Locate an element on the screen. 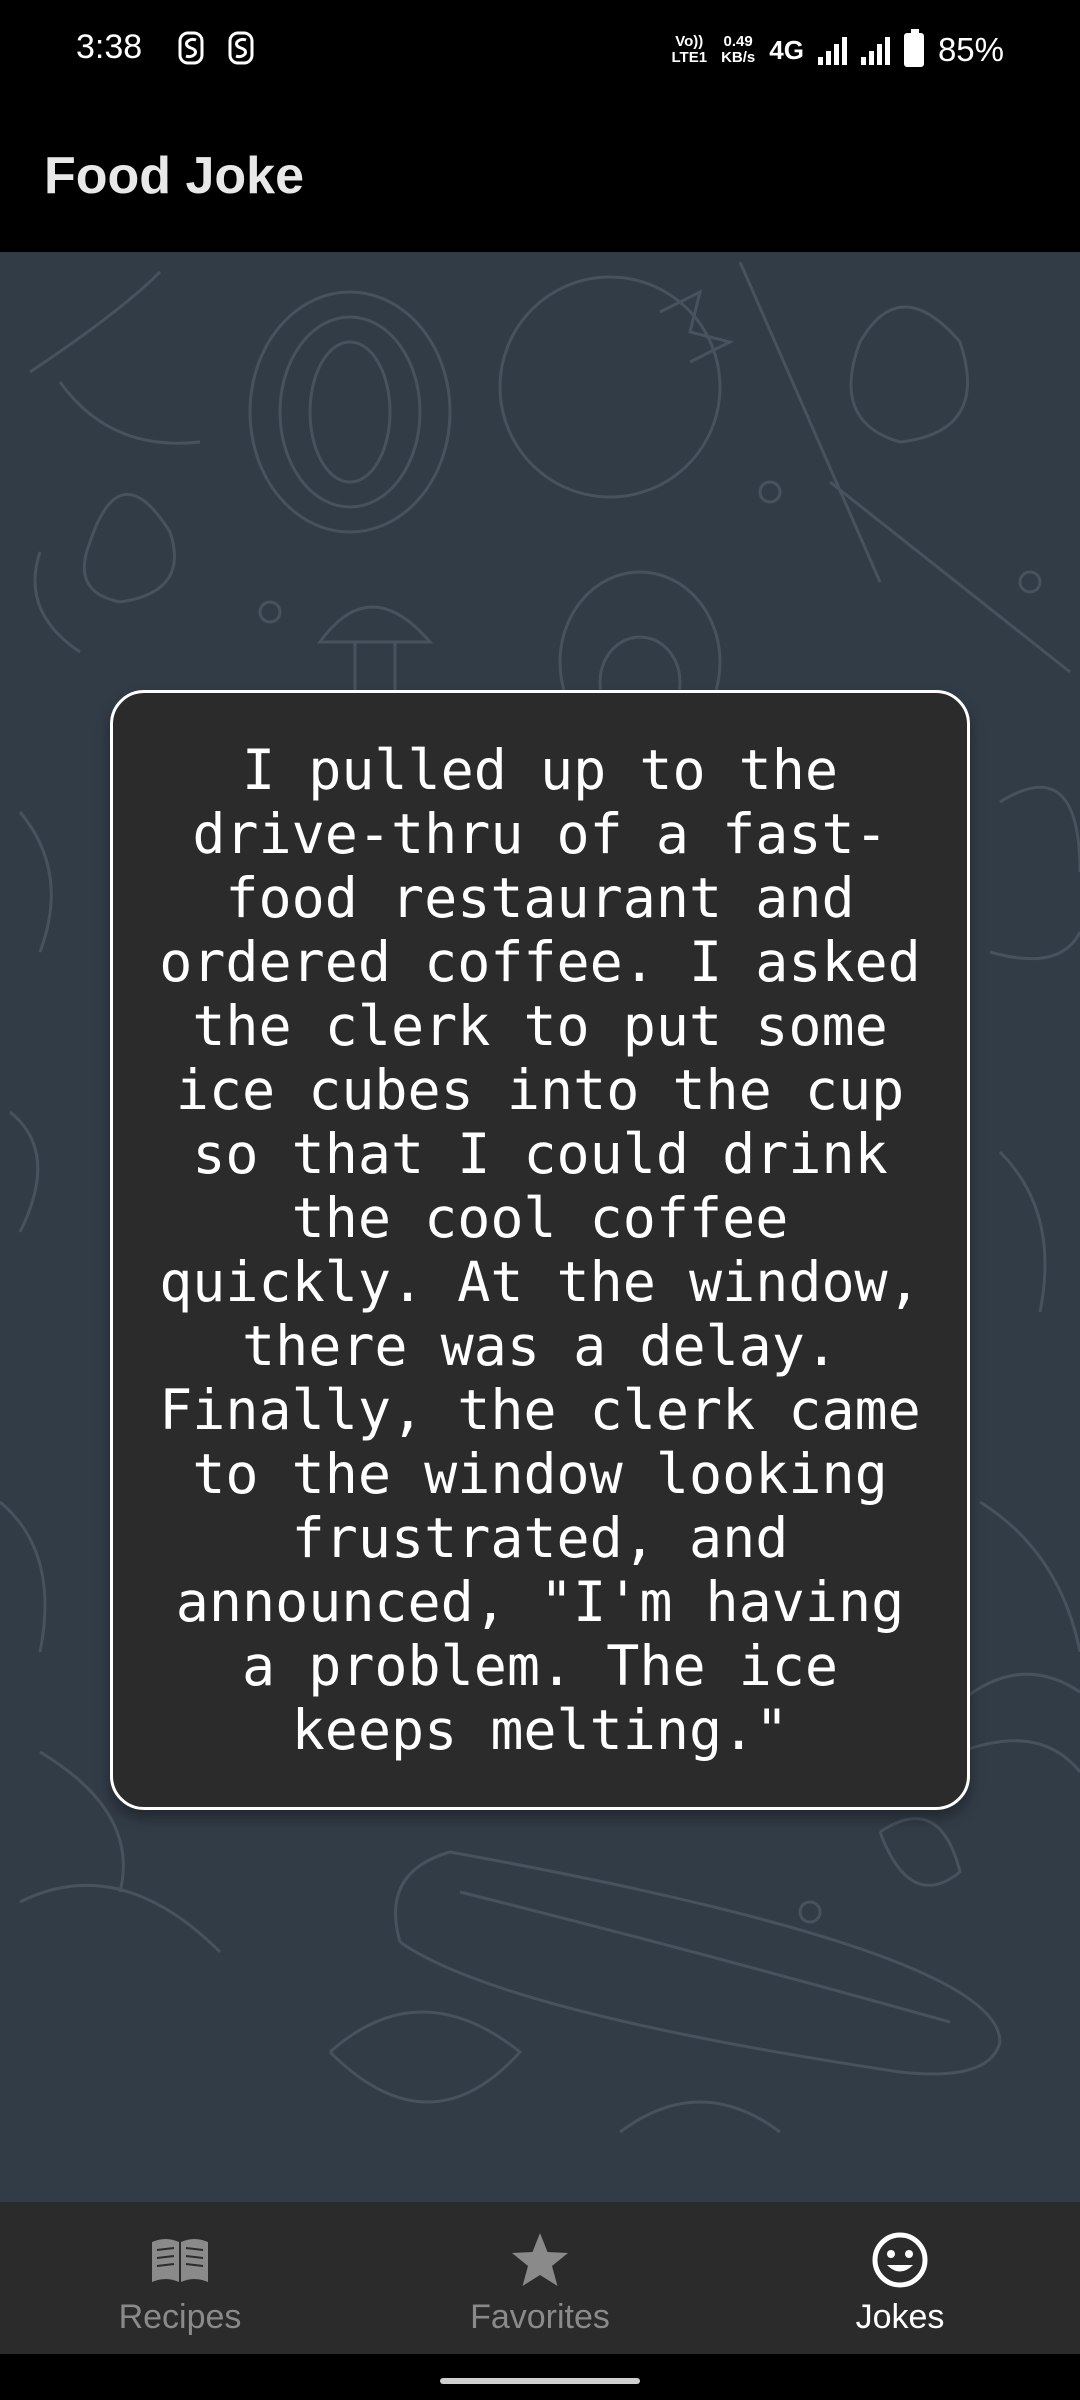  gesture-handle is located at coordinates (540, 2381).